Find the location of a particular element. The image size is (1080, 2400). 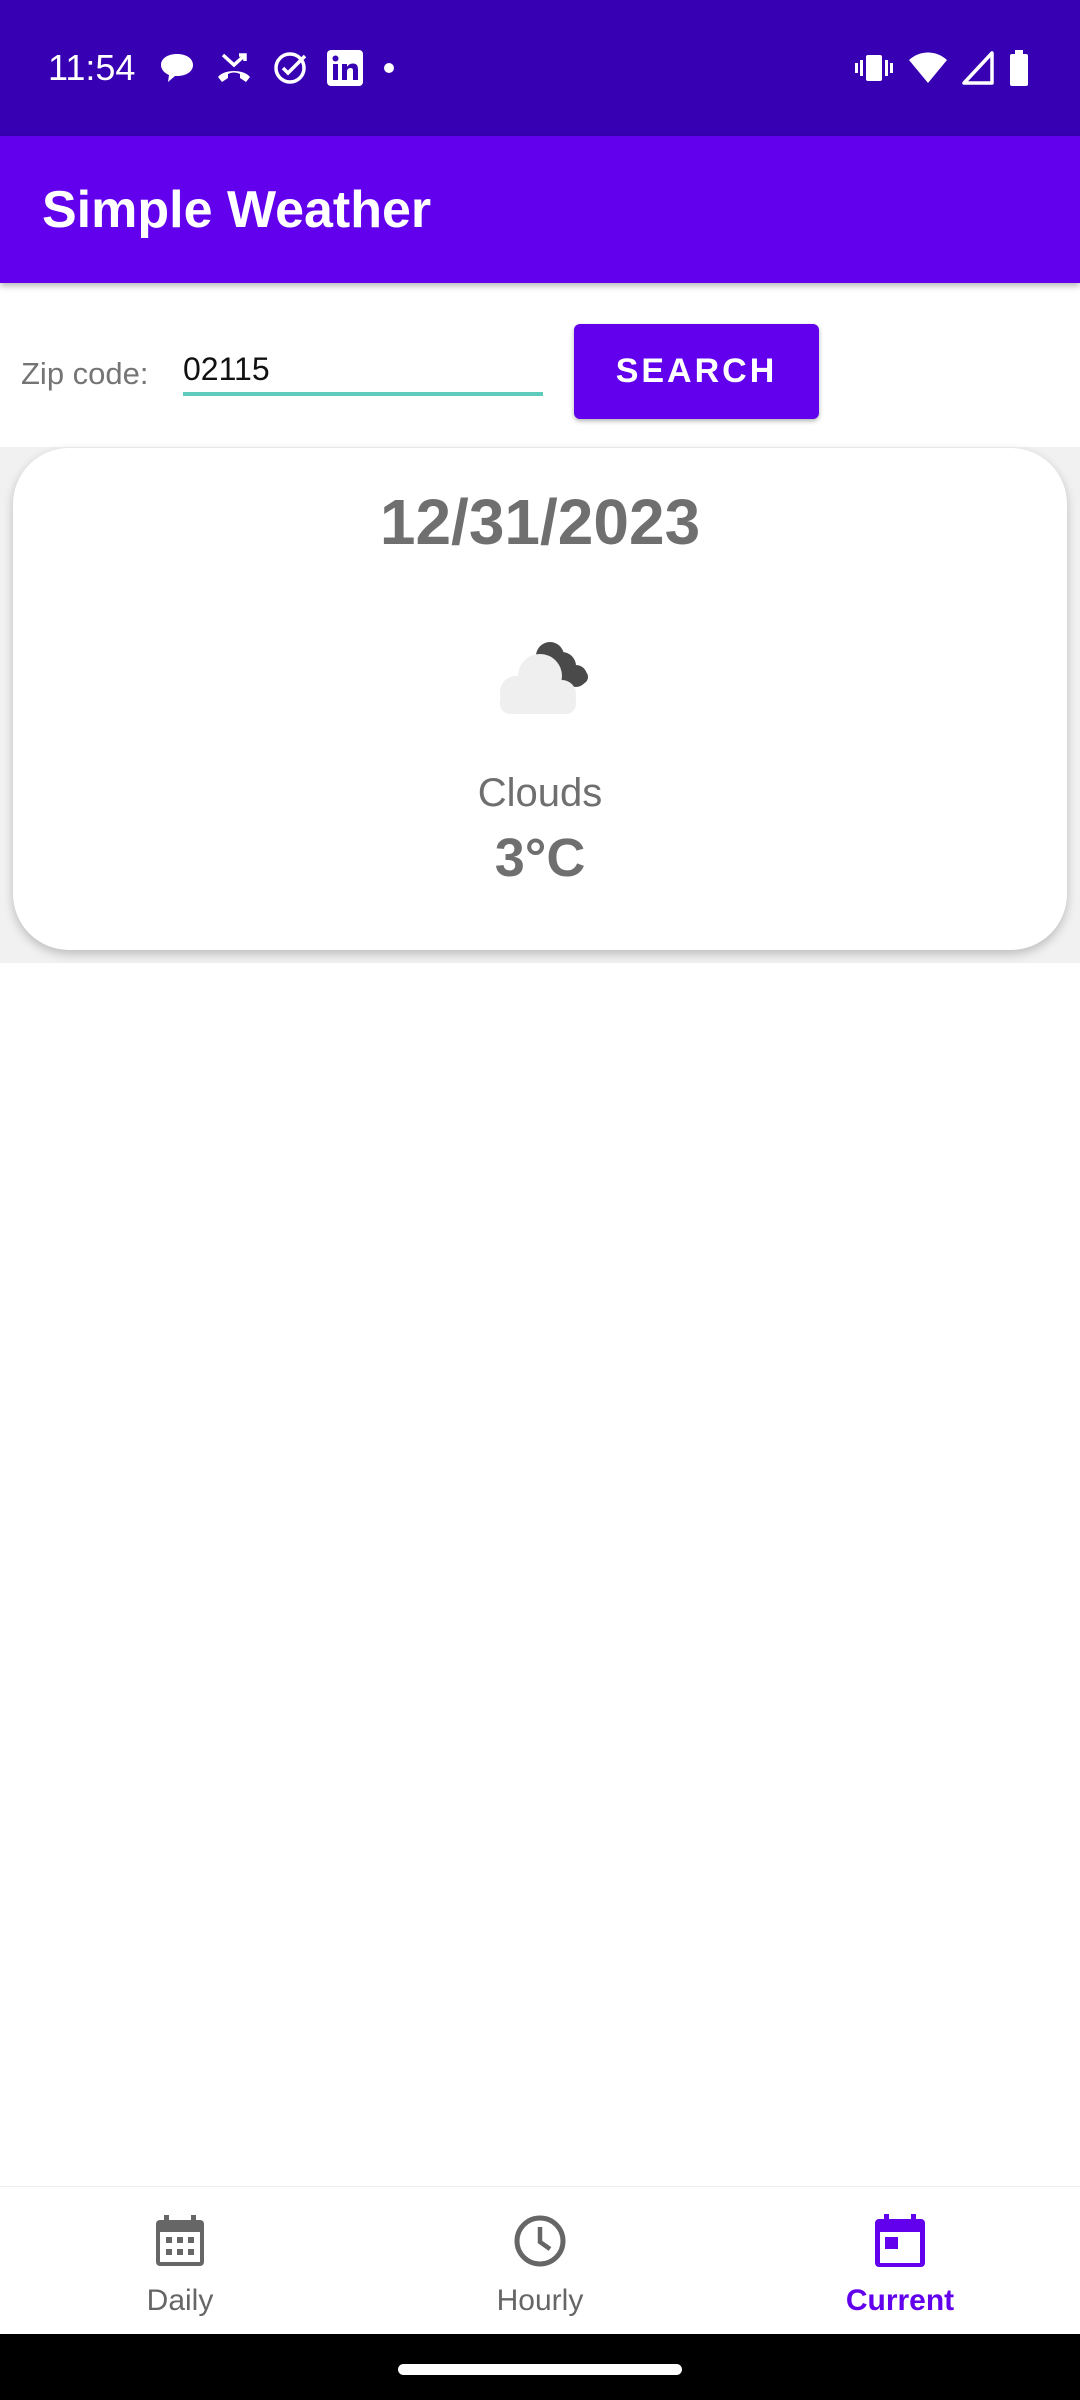

weather-date: 12/31/2023 is located at coordinates (540, 522).